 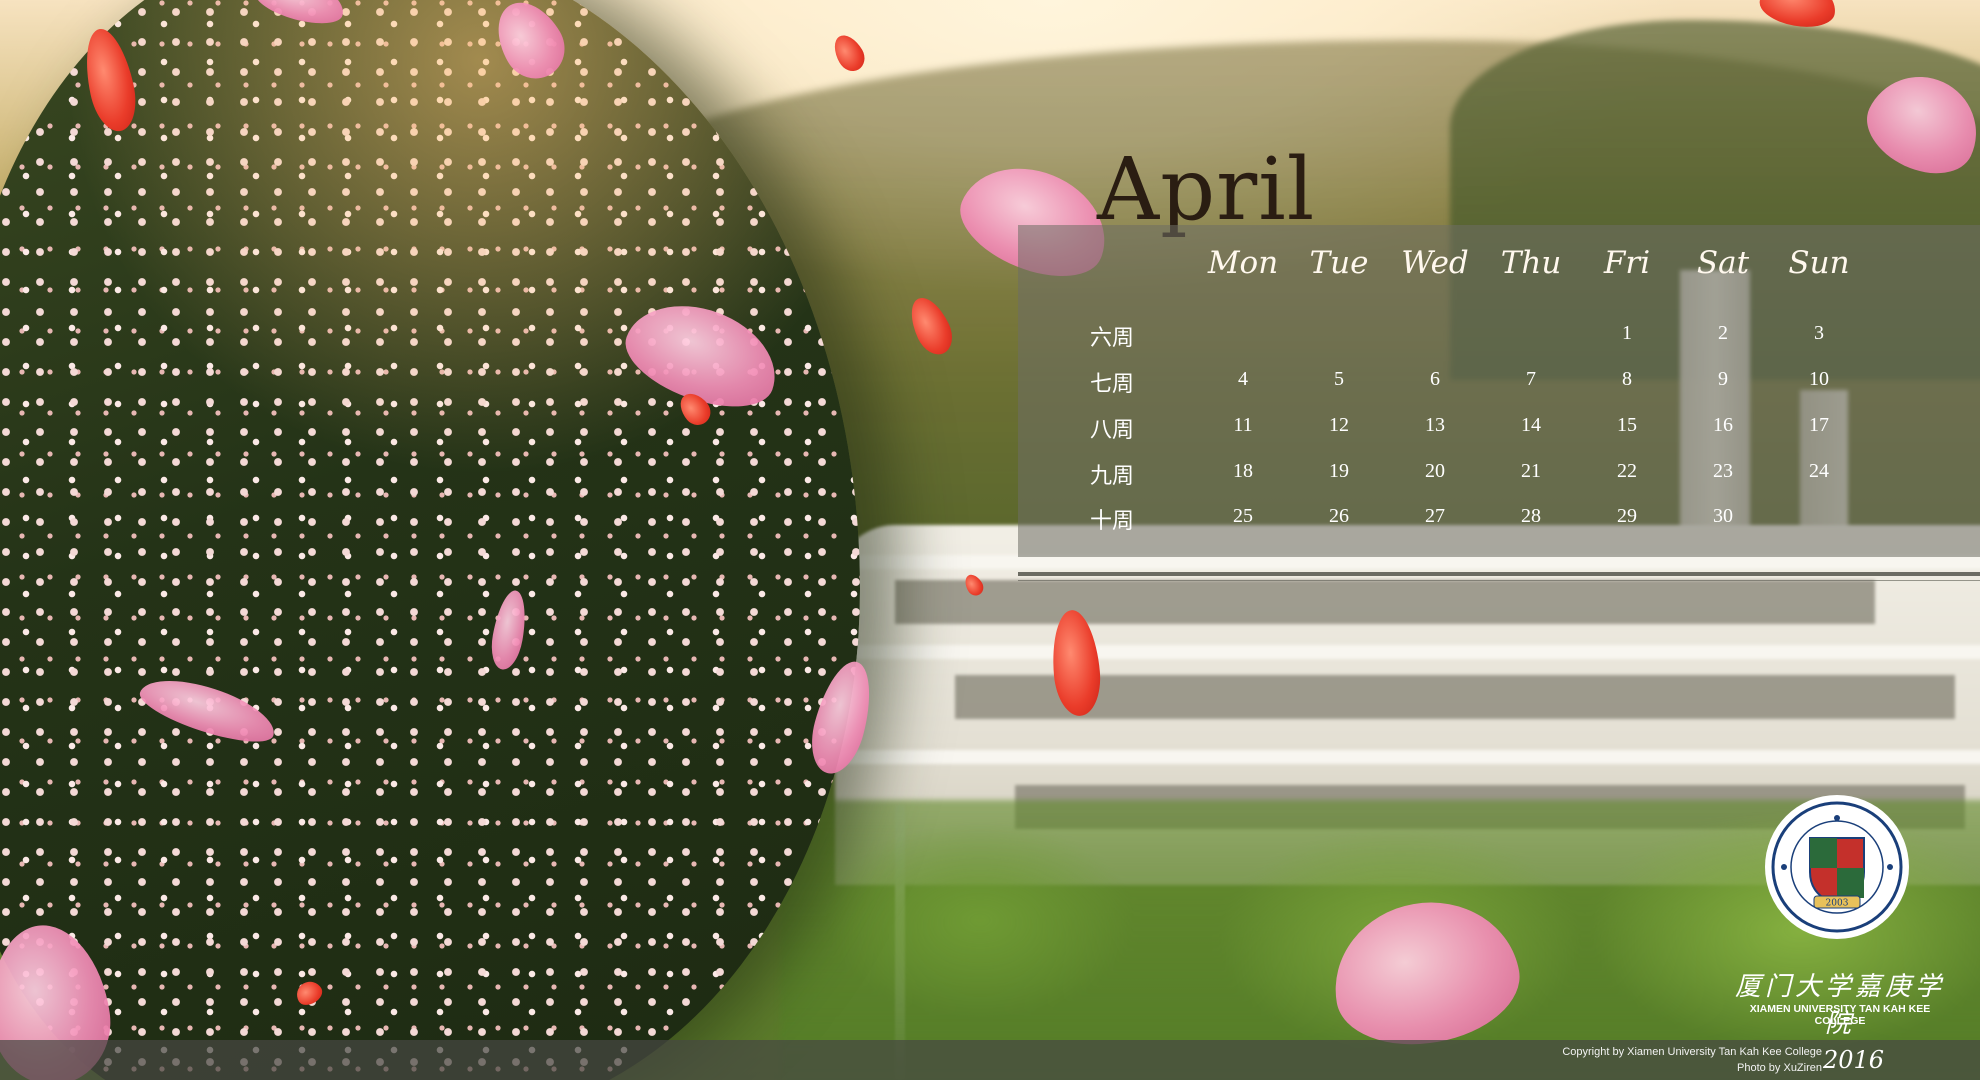 I want to click on date-cell: 28, so click(x=1531, y=516).